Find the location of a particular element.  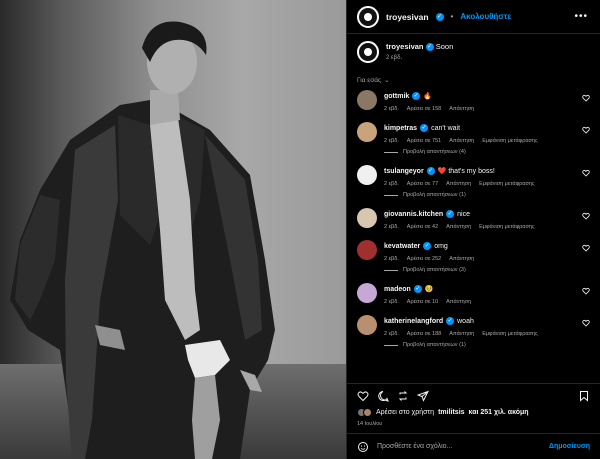

action-bar is located at coordinates (473, 395).